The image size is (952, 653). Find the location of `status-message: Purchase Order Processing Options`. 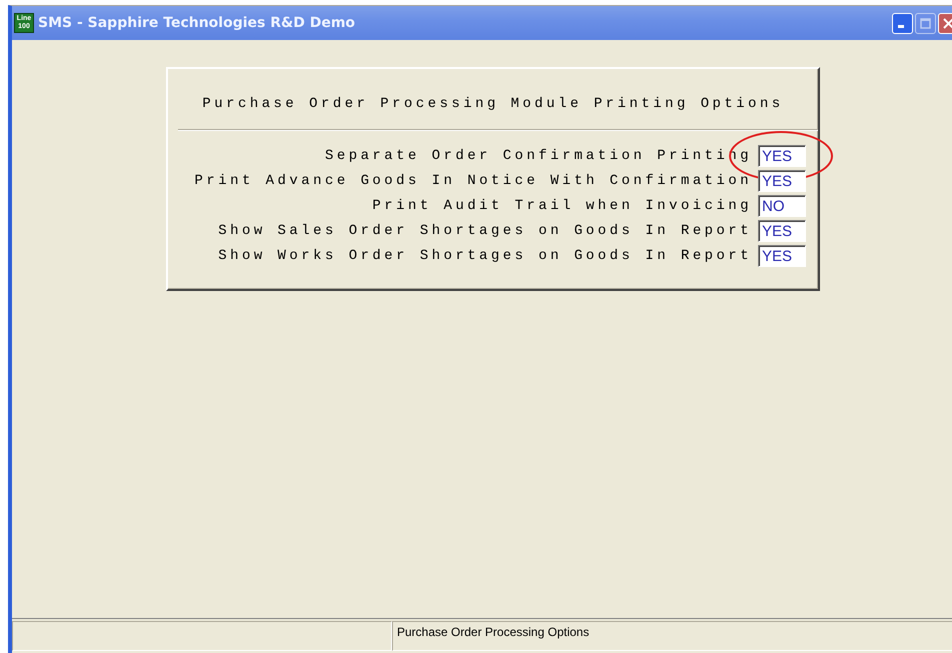

status-message: Purchase Order Processing Options is located at coordinates (672, 636).